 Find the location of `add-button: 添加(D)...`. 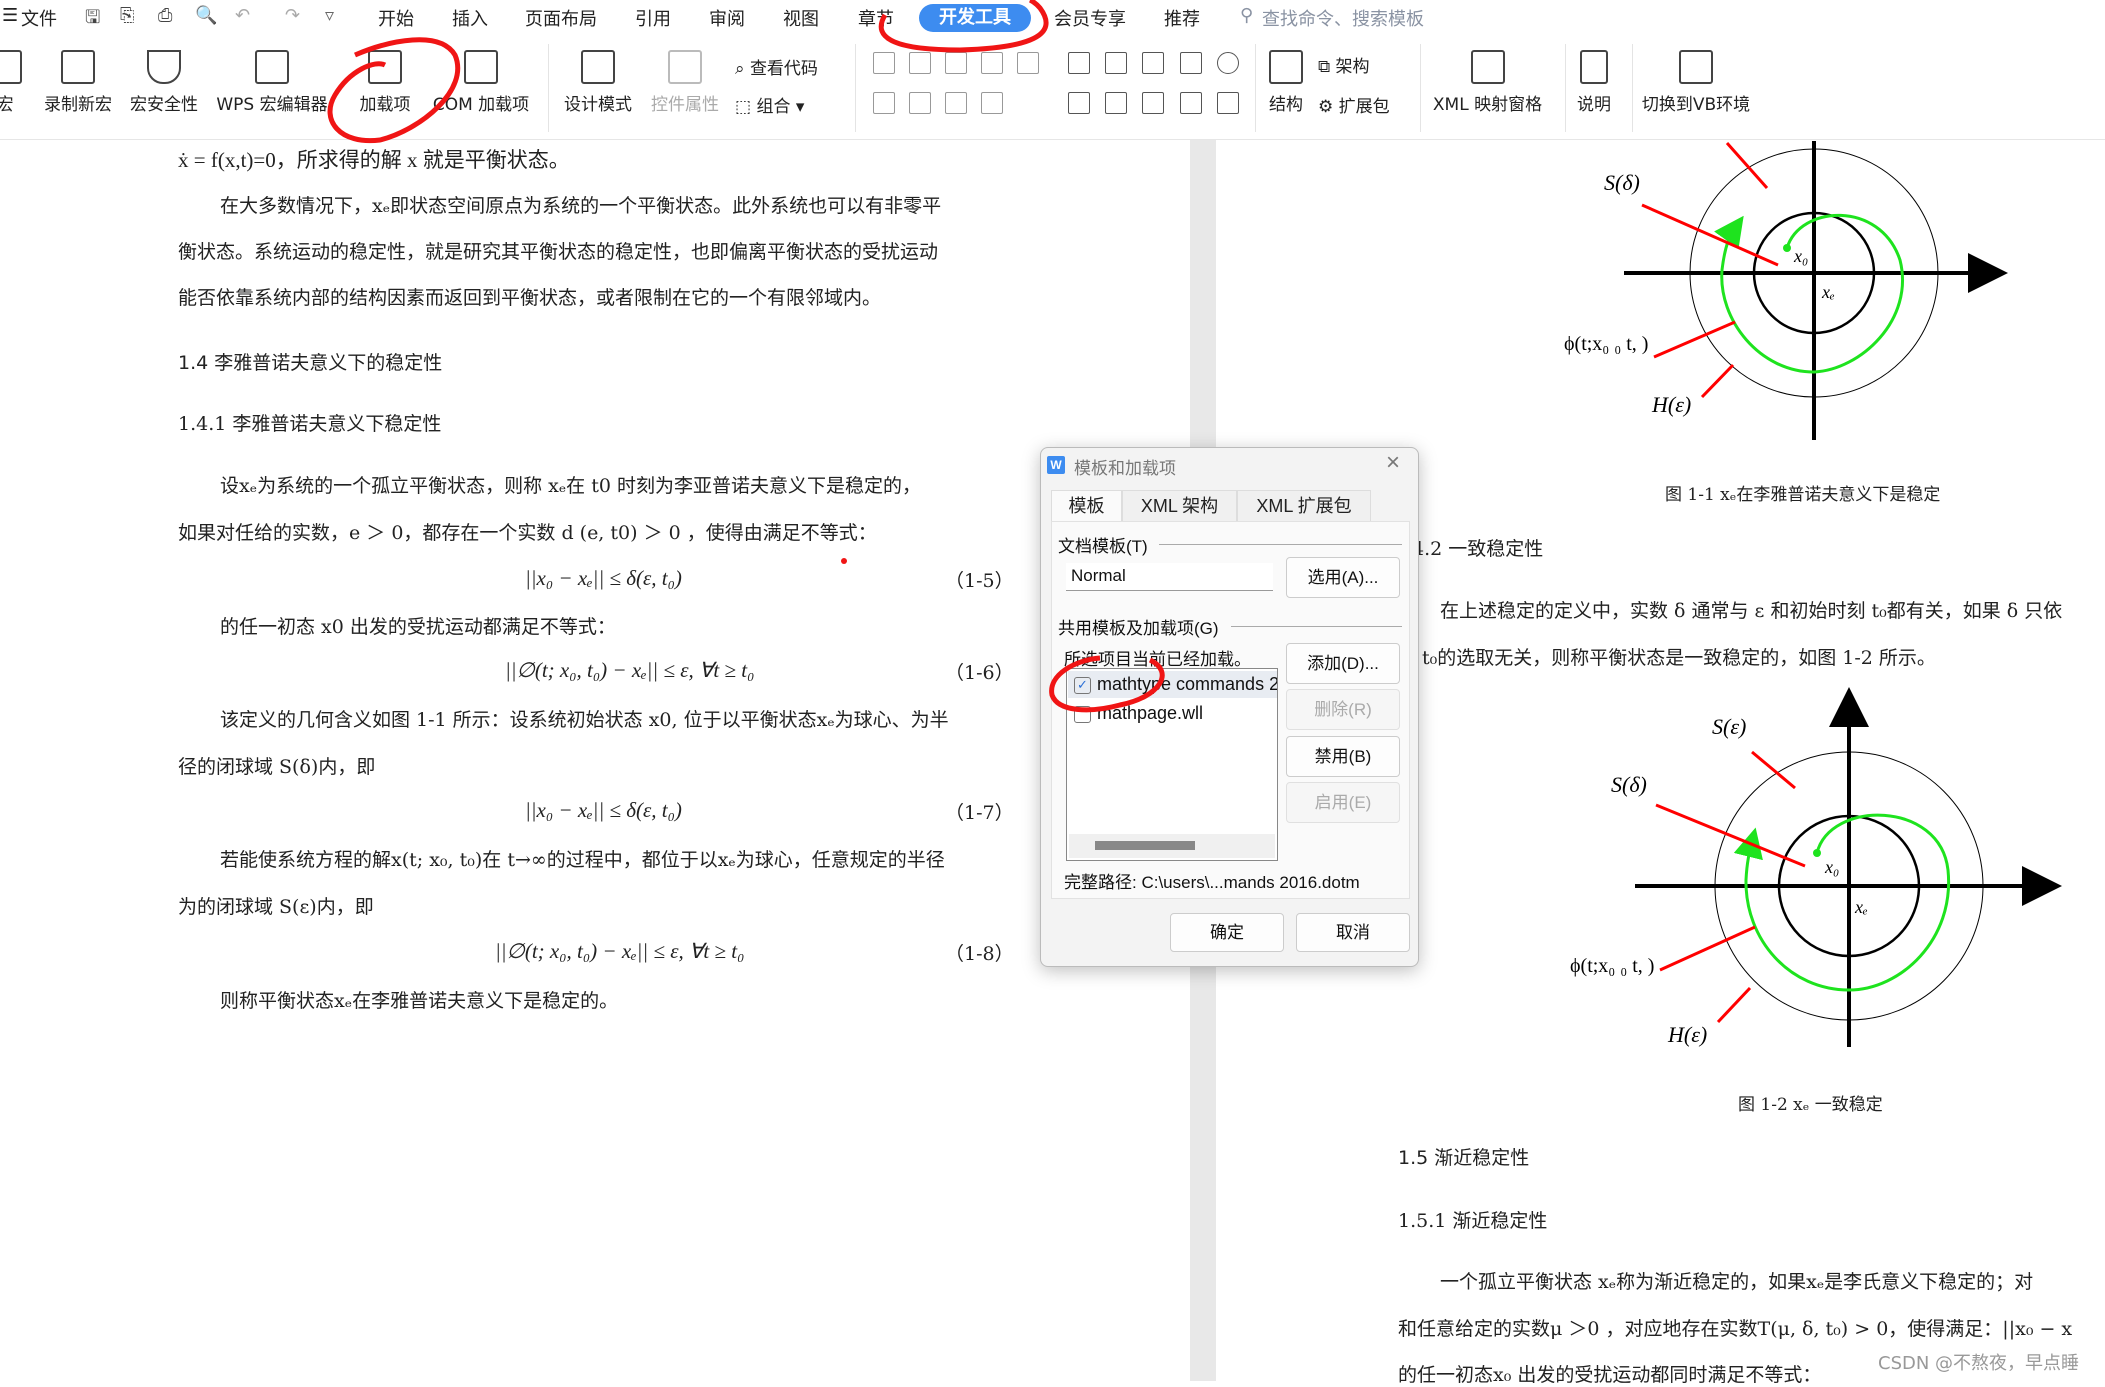

add-button: 添加(D)... is located at coordinates (1343, 663).